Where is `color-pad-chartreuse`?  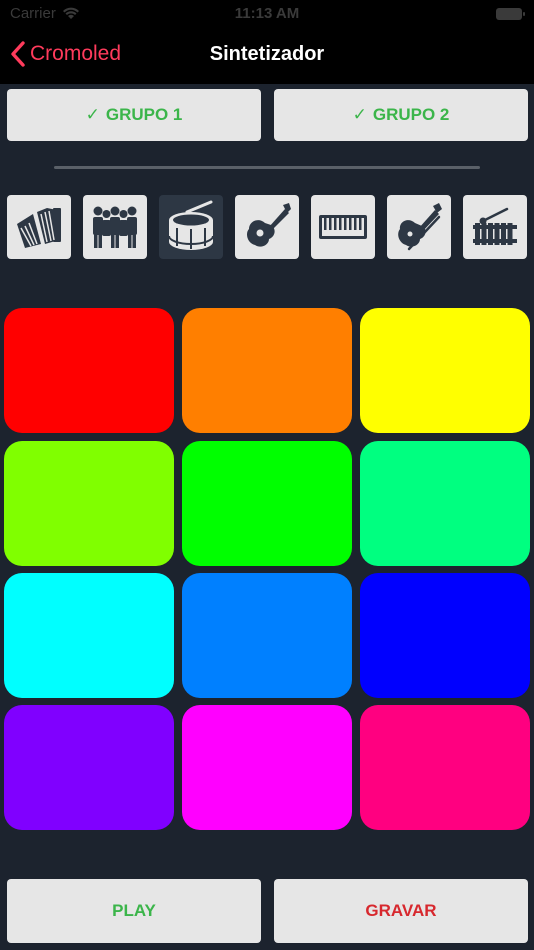 color-pad-chartreuse is located at coordinates (89, 503).